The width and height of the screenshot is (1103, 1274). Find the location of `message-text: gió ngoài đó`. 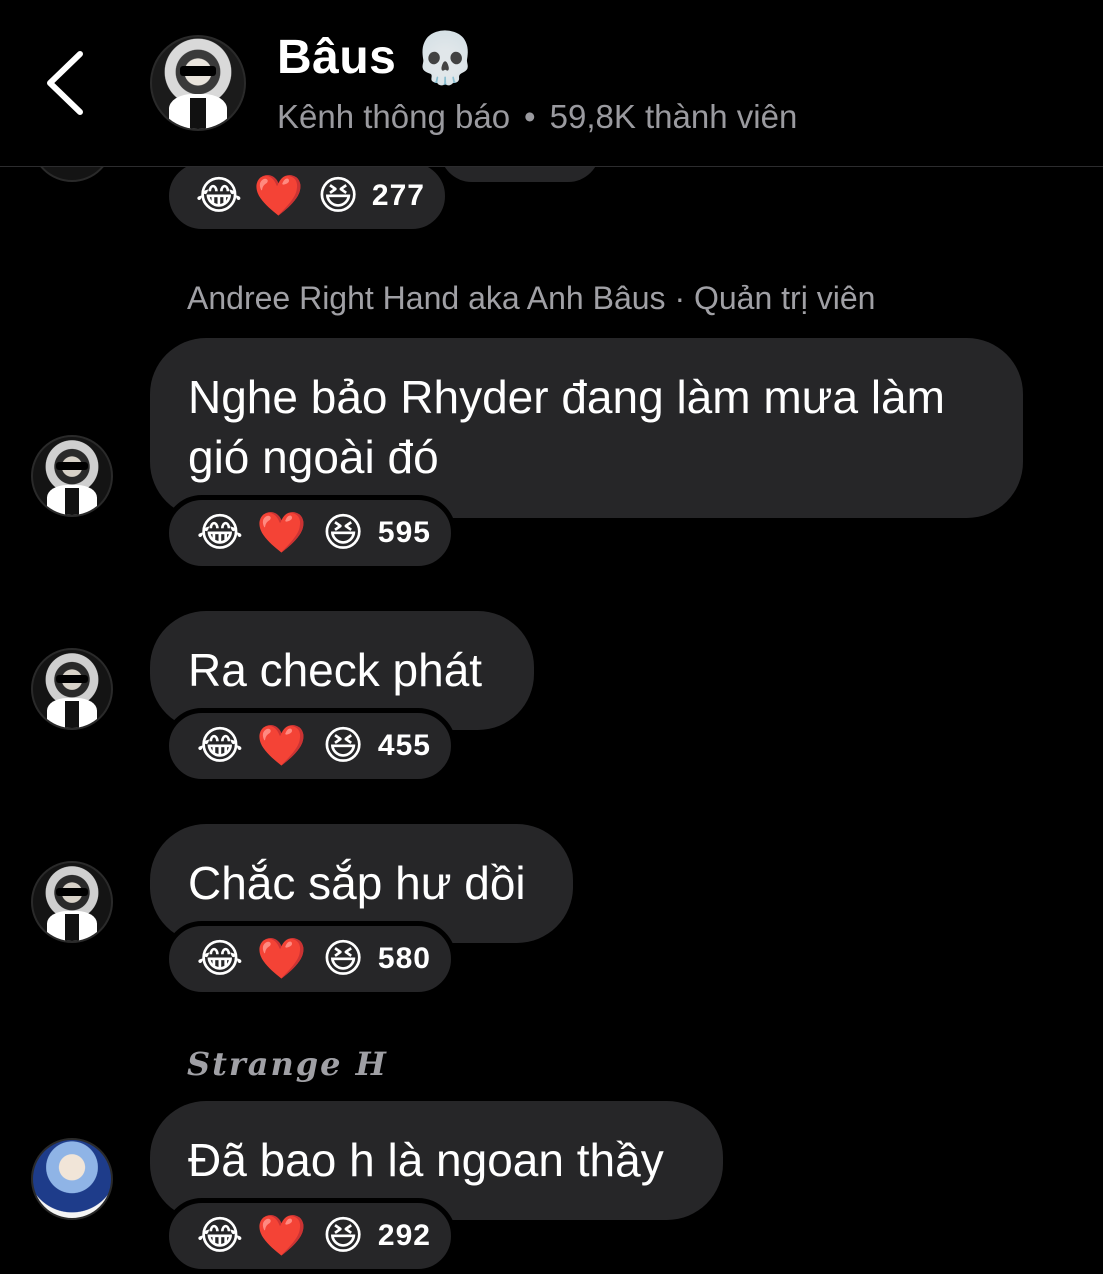

message-text: gió ngoài đó is located at coordinates (313, 457).